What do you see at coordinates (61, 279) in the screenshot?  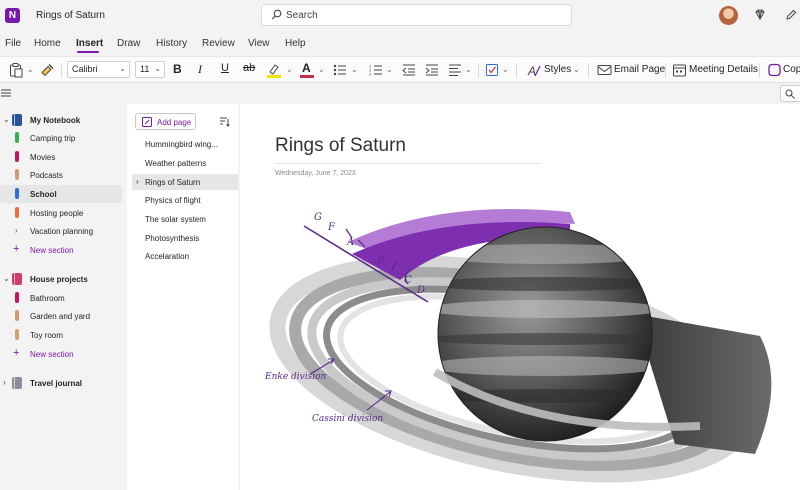 I see `notebook-house-projects: ⌄ House projects` at bounding box center [61, 279].